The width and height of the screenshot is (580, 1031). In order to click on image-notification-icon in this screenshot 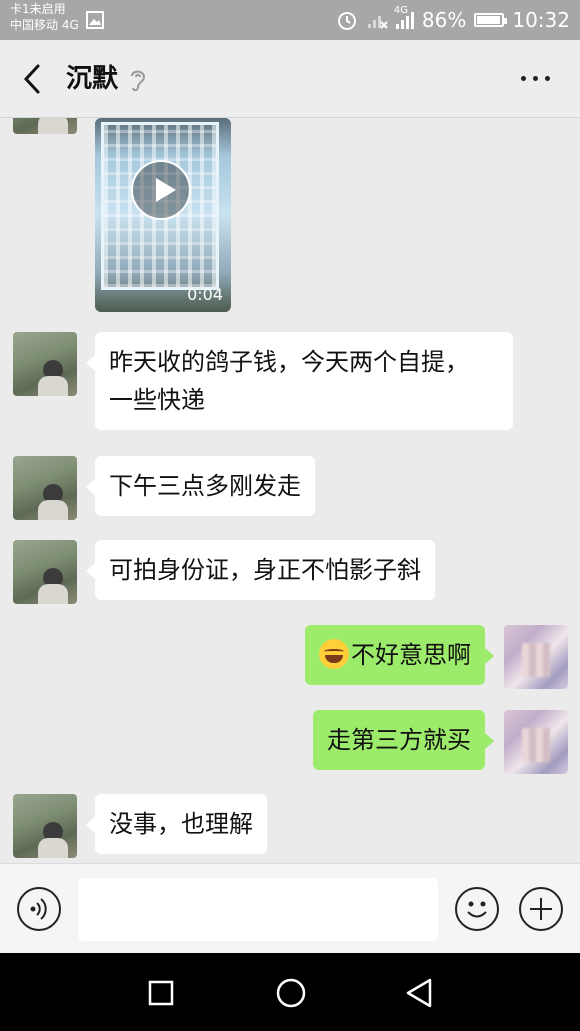, I will do `click(95, 20)`.